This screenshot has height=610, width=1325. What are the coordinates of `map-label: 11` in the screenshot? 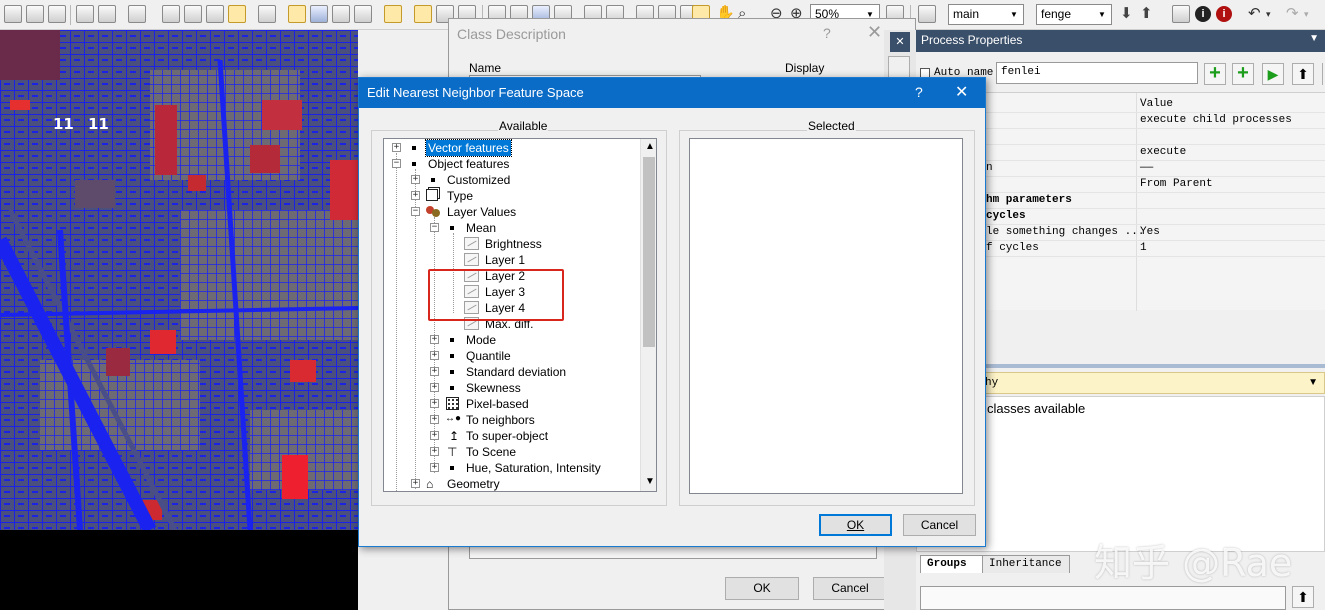 It's located at (63, 124).